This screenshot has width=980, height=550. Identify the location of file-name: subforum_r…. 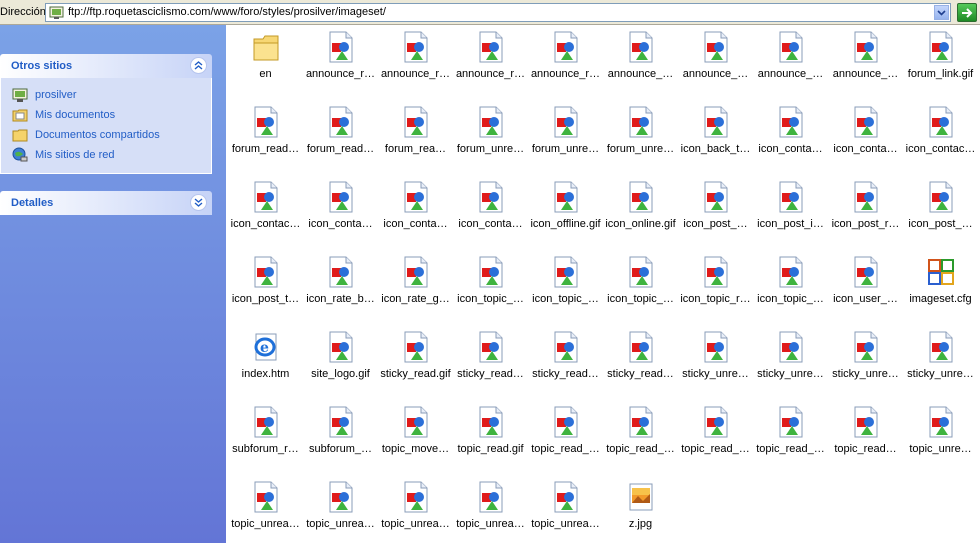
(265, 449).